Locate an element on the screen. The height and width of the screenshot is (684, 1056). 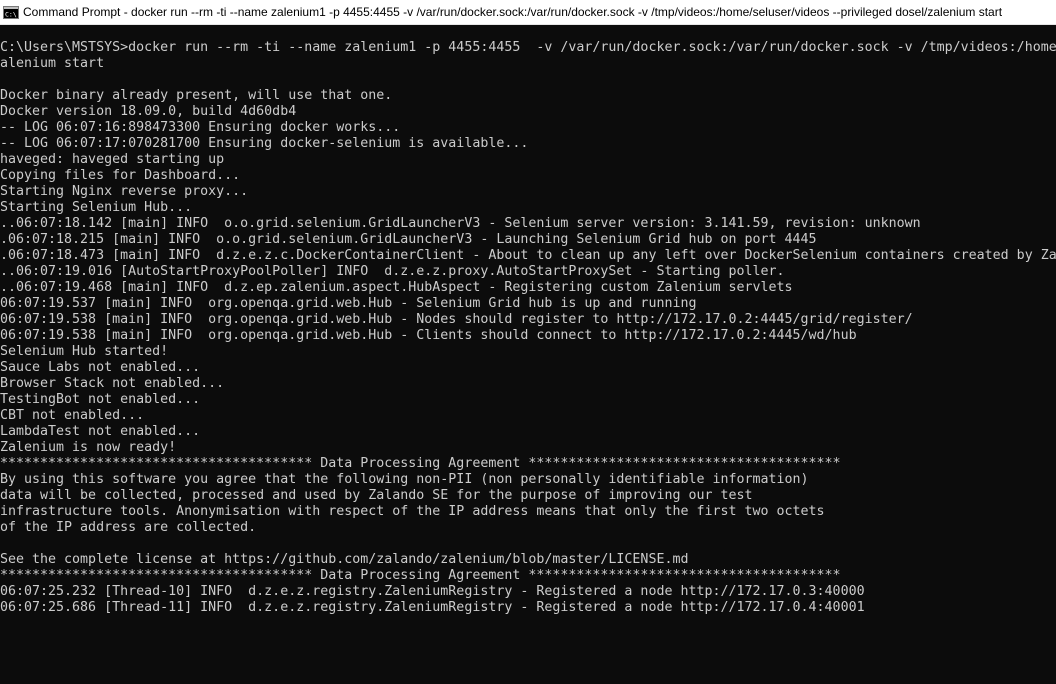
console-line: Selenium Hub started! is located at coordinates (84, 351).